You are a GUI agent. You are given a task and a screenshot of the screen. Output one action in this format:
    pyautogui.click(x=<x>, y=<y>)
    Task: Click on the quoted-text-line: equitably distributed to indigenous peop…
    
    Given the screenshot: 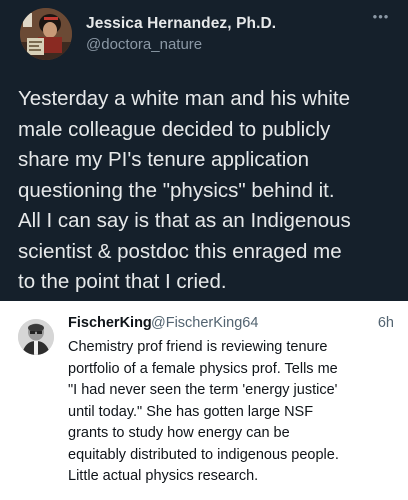 What is the action you would take?
    pyautogui.click(x=203, y=454)
    